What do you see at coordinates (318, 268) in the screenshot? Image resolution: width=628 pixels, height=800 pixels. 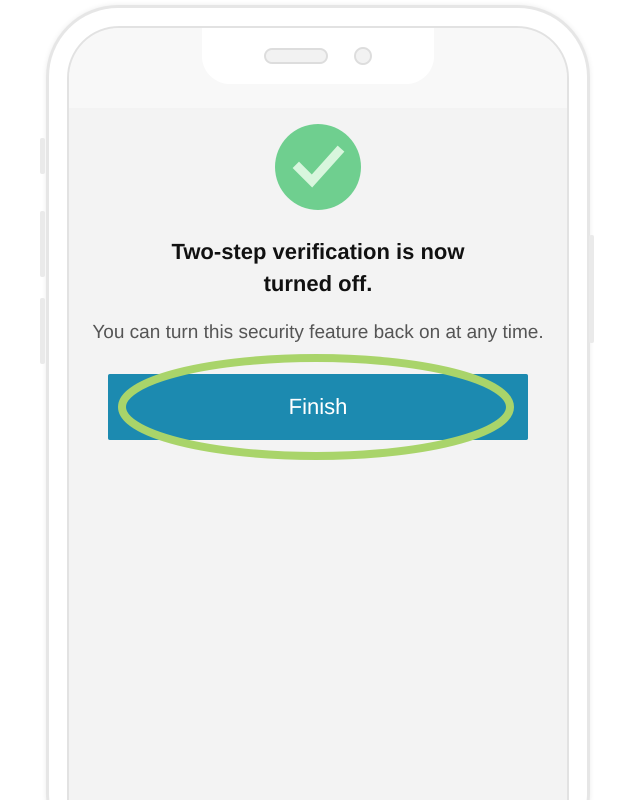 I see `status-title: Two-step verification is now turned off.` at bounding box center [318, 268].